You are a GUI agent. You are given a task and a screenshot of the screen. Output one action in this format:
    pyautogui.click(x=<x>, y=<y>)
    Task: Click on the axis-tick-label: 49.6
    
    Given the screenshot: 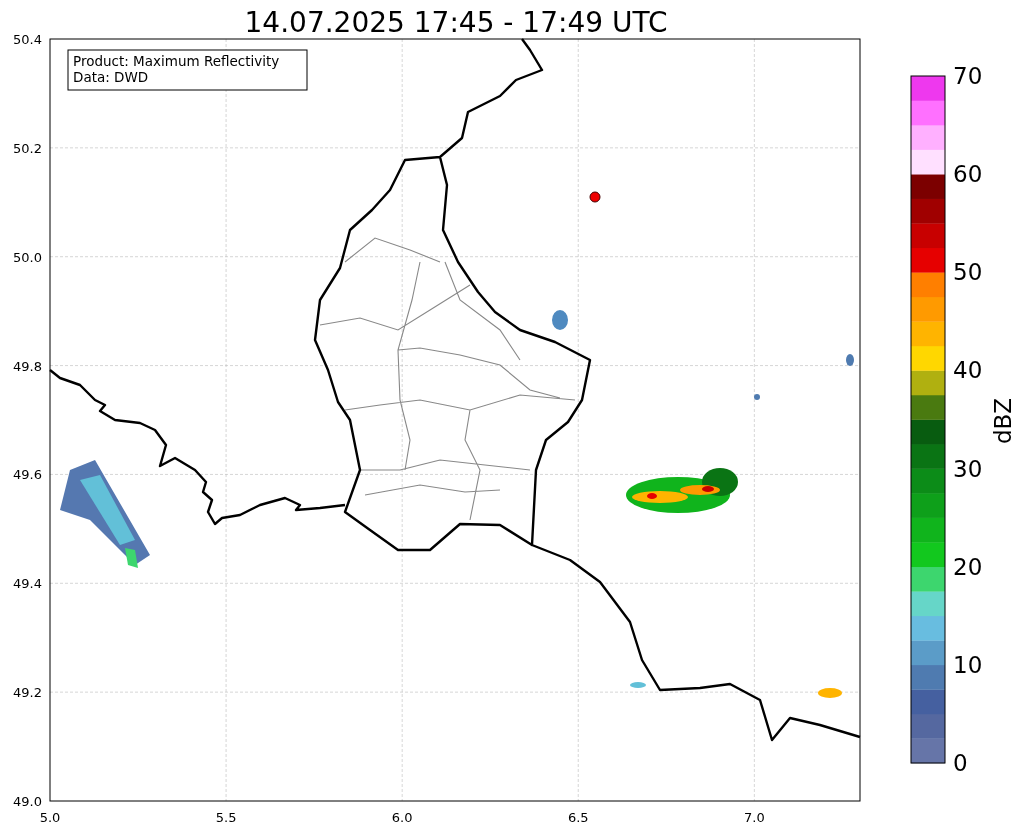 What is the action you would take?
    pyautogui.click(x=27, y=475)
    